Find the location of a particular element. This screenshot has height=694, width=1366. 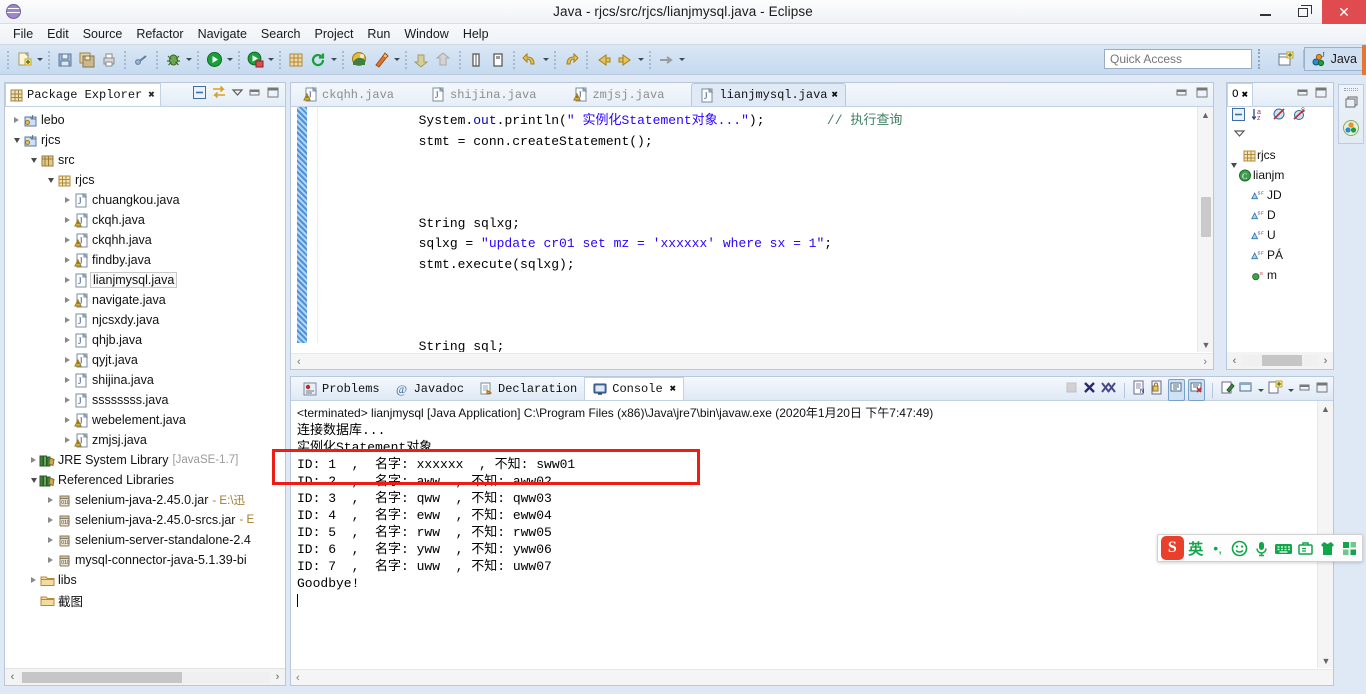

package-explorer-hscrollbar: ‹ › is located at coordinates (145, 676).